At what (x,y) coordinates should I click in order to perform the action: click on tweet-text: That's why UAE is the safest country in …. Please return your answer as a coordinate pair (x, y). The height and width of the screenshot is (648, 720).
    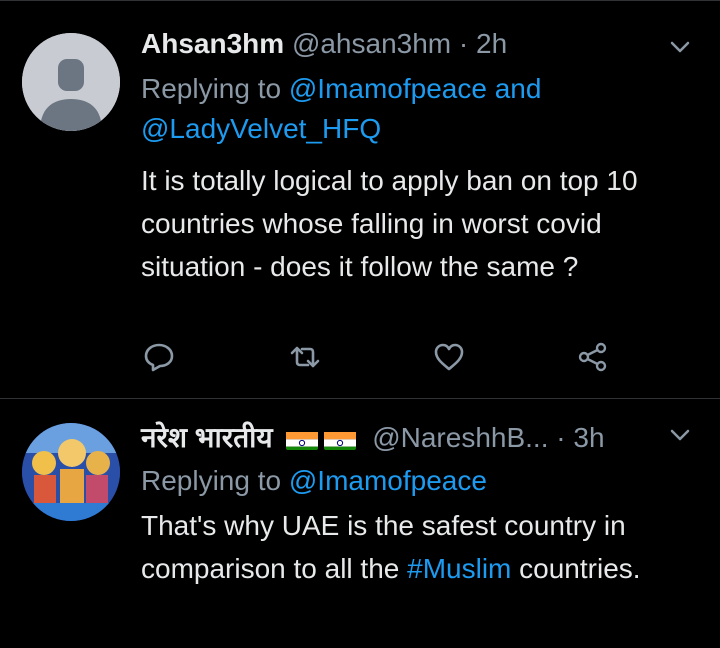
    Looking at the image, I should click on (421, 547).